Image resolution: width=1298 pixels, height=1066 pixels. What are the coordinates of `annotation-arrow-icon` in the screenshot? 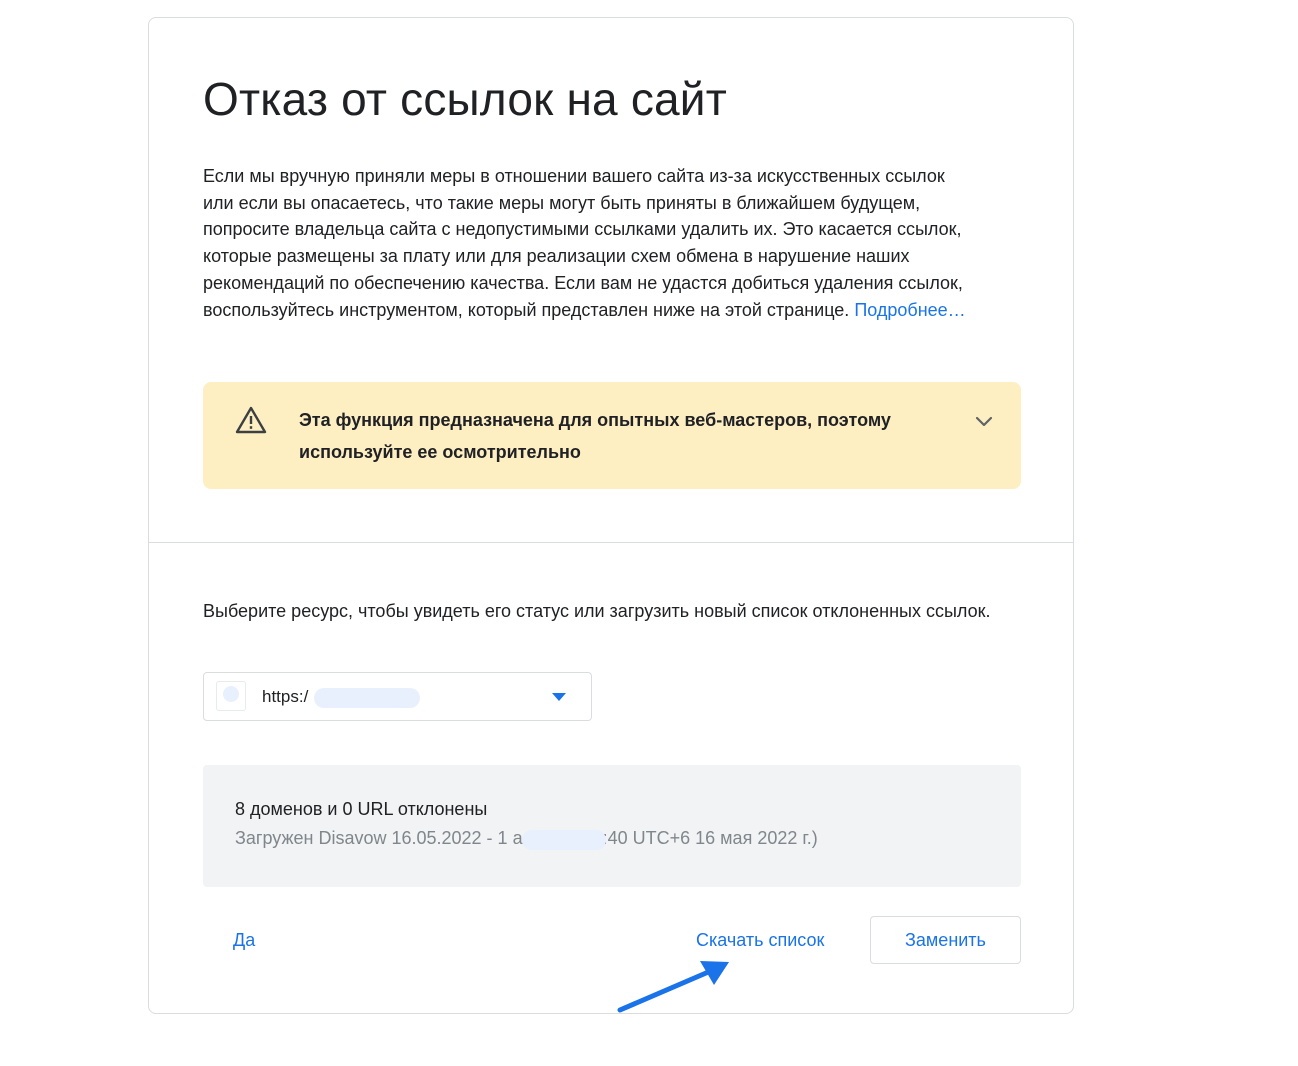 It's located at (673, 987).